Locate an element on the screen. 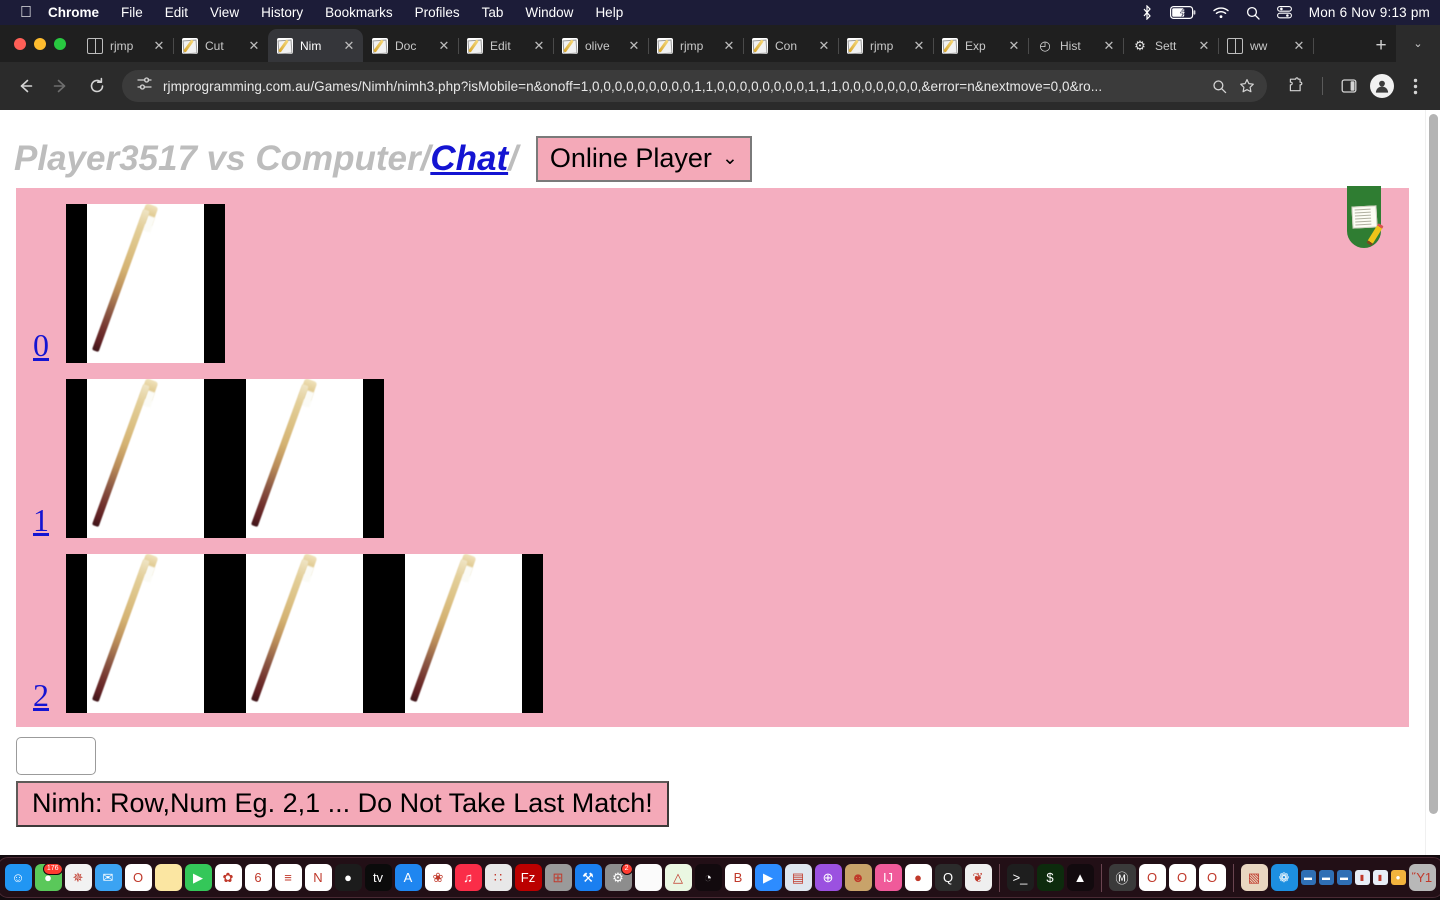 The width and height of the screenshot is (1440, 900). browser-tab-0: rjmp ✕ is located at coordinates (126, 45).